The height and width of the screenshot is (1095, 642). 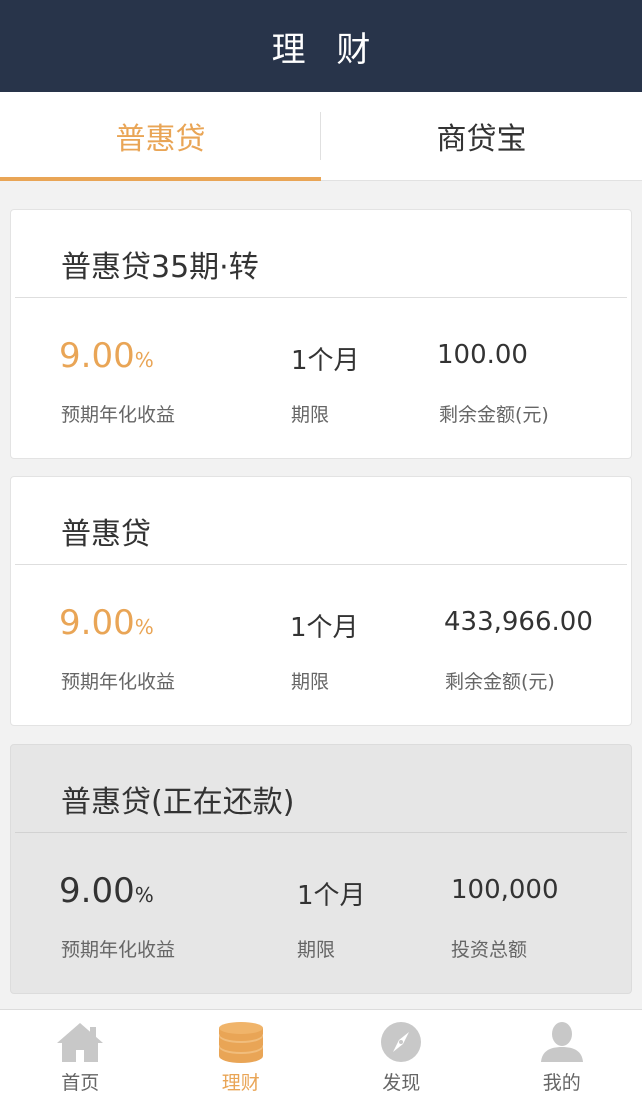 What do you see at coordinates (160, 136) in the screenshot?
I see `tab-puhuidai: 普惠贷` at bounding box center [160, 136].